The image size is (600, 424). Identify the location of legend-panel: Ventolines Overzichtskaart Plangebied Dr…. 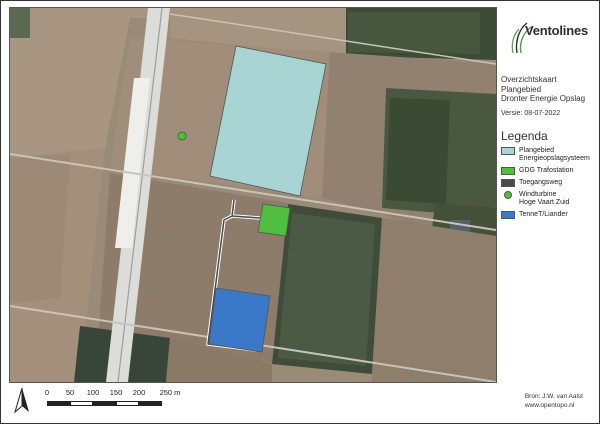
(545, 194).